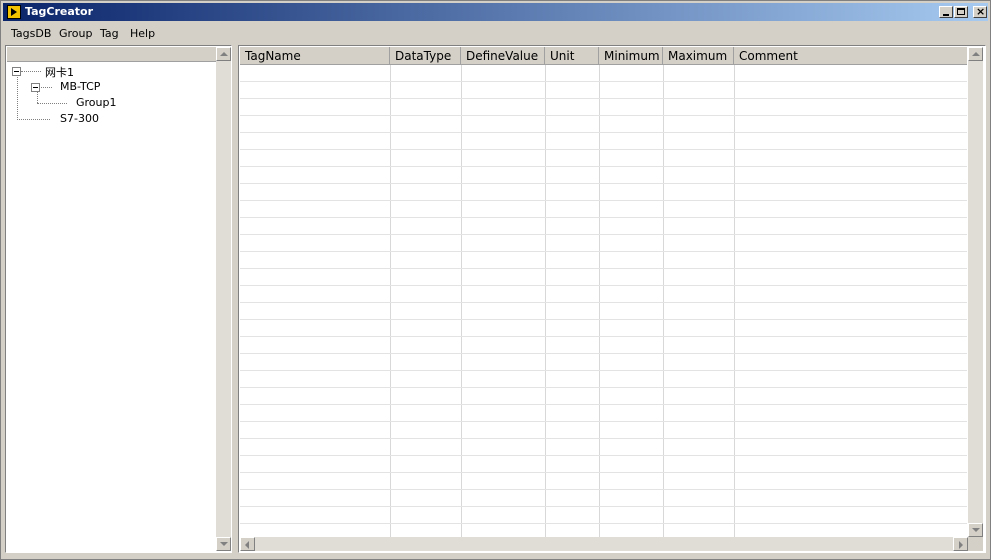 The width and height of the screenshot is (991, 560). What do you see at coordinates (946, 12) in the screenshot?
I see `minimize-button` at bounding box center [946, 12].